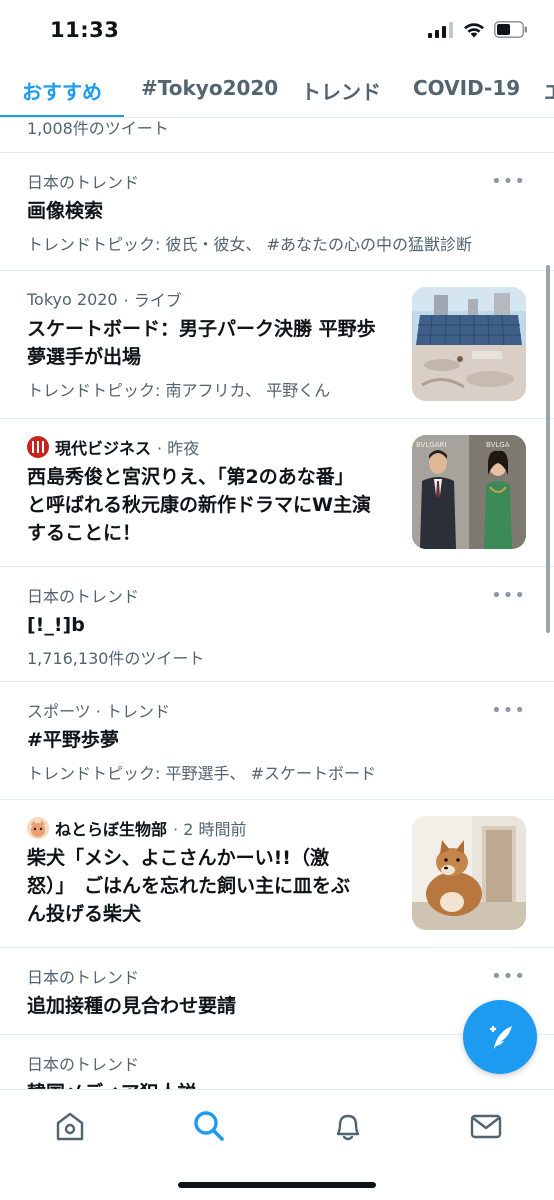 The image size is (554, 1200). Describe the element at coordinates (469, 873) in the screenshot. I see `shiba-dog-thumbnail` at that location.